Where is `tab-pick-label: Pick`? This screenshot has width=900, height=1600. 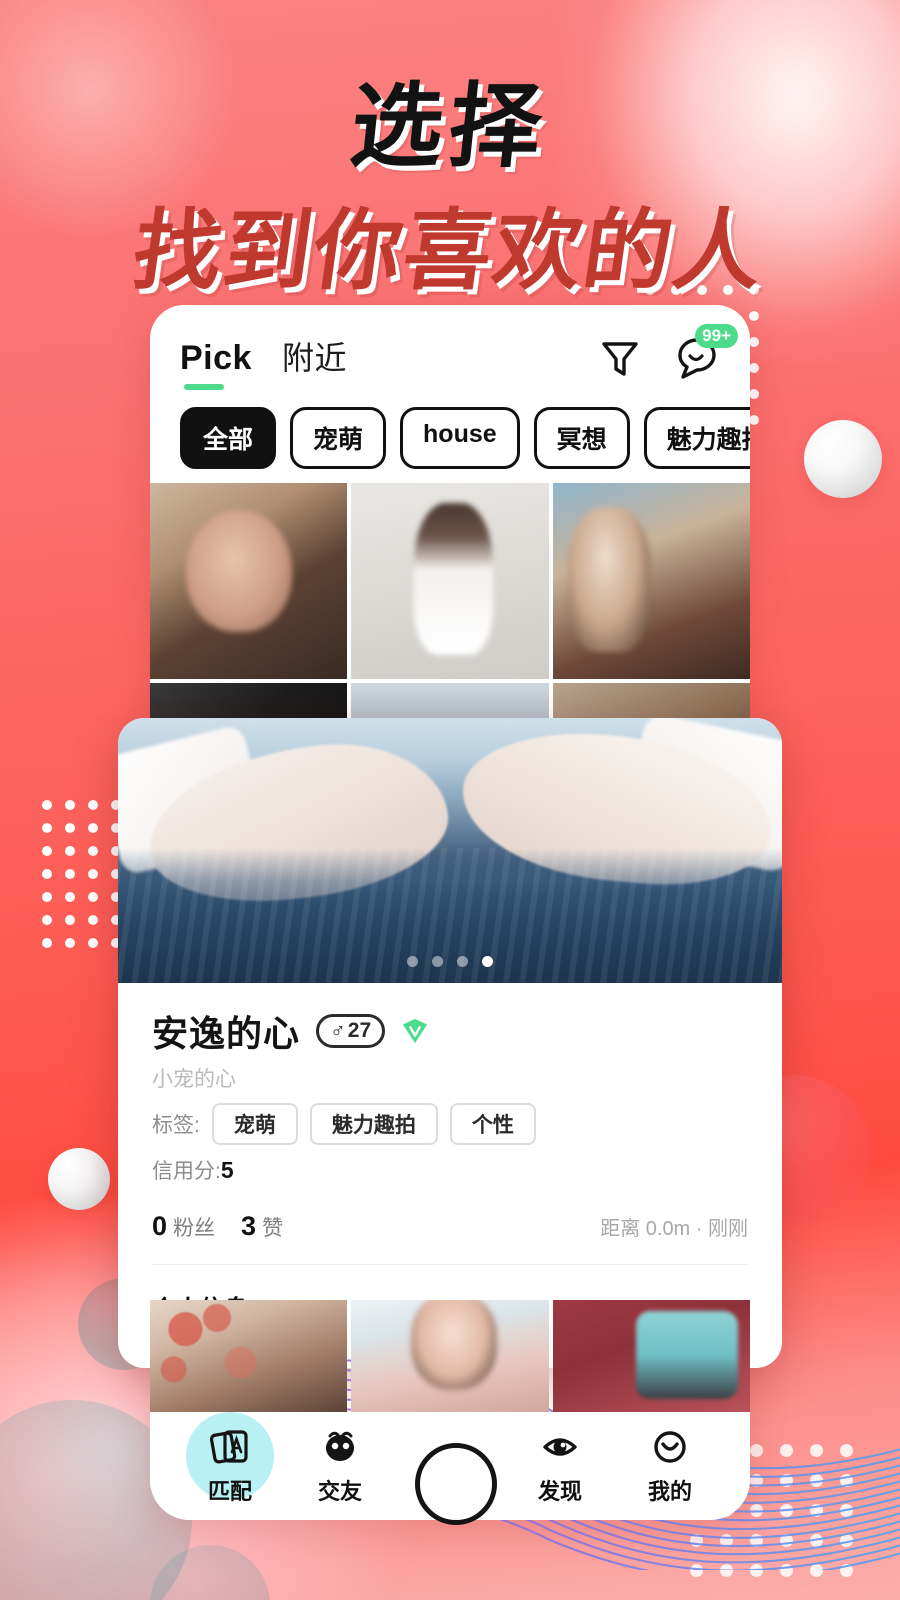 tab-pick-label: Pick is located at coordinates (216, 358).